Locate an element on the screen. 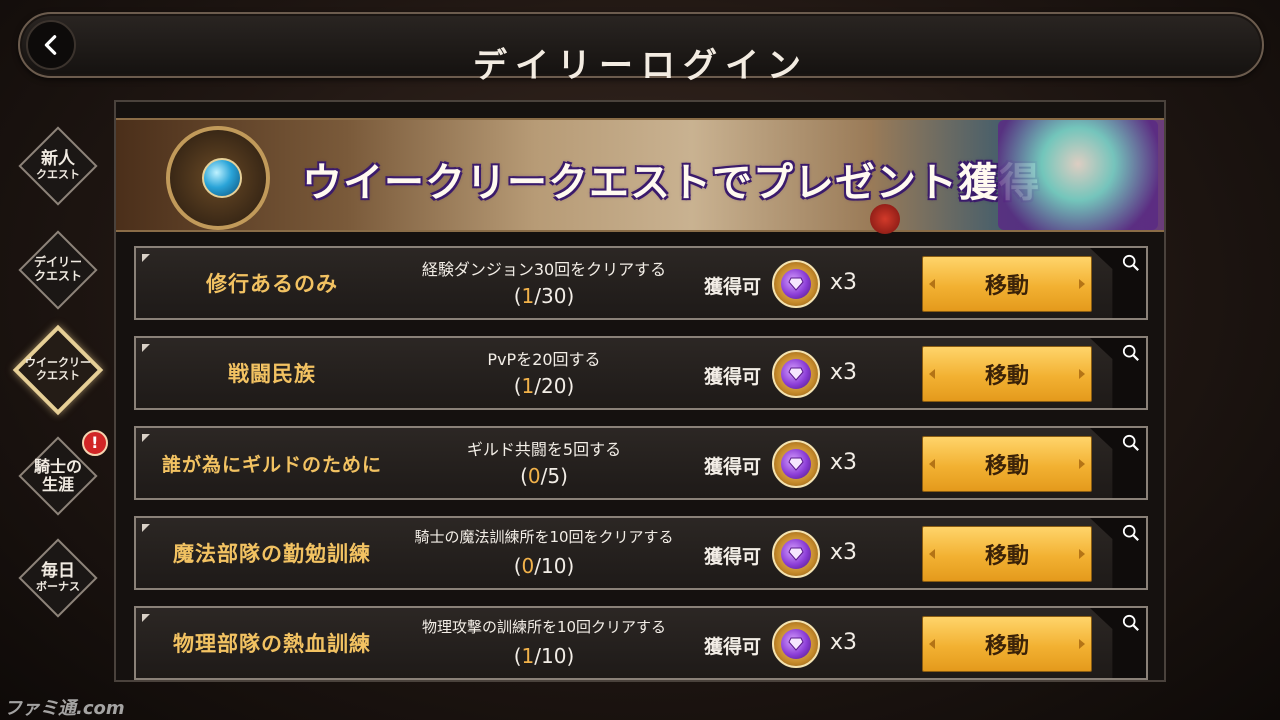 Image resolution: width=1280 pixels, height=720 pixels. header-bar: デイリーログイン is located at coordinates (641, 49).